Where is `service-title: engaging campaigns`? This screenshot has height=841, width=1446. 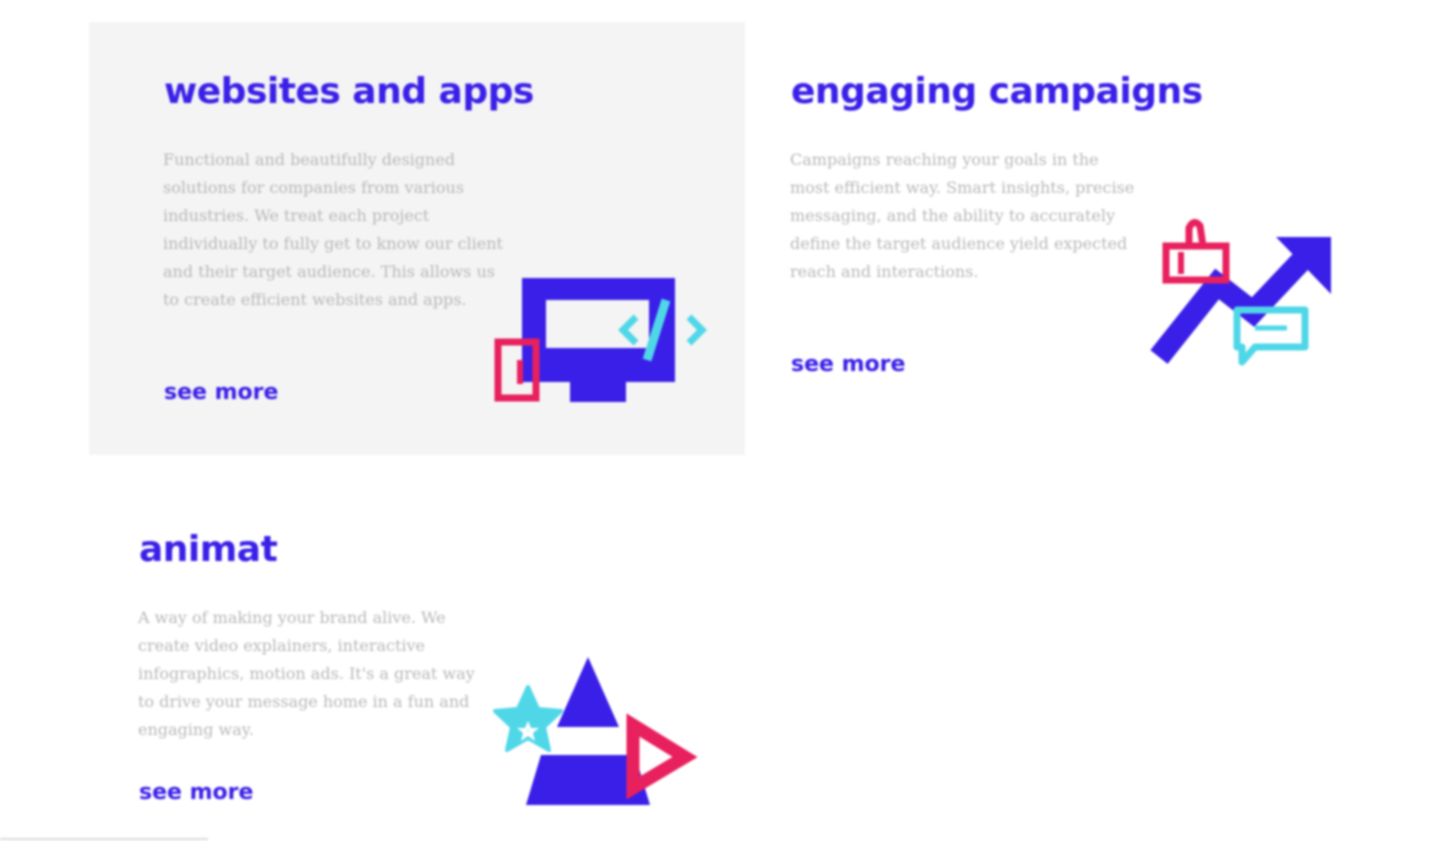 service-title: engaging campaigns is located at coordinates (997, 91).